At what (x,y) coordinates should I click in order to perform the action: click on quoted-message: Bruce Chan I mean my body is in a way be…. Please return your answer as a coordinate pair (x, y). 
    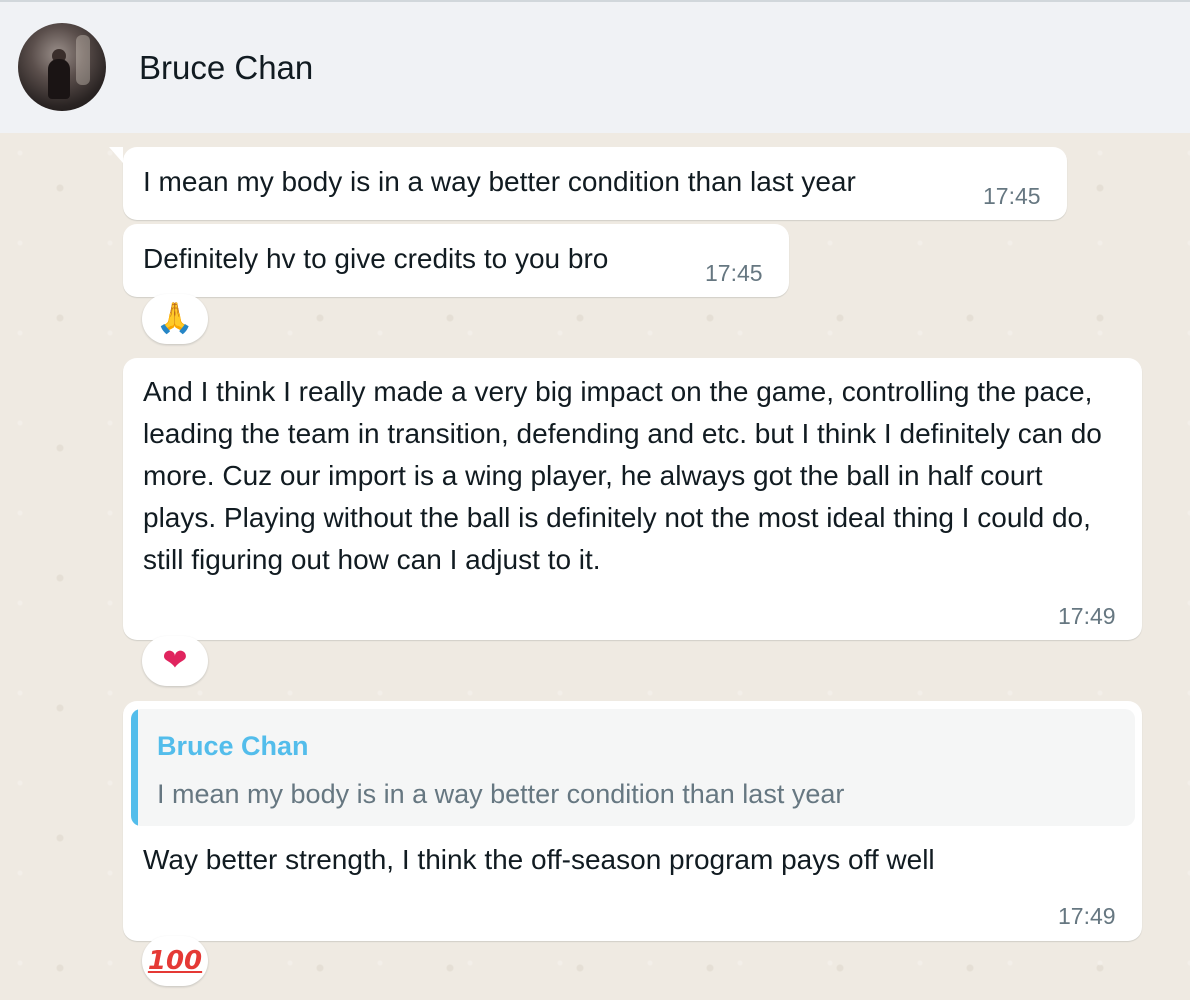
    Looking at the image, I should click on (633, 767).